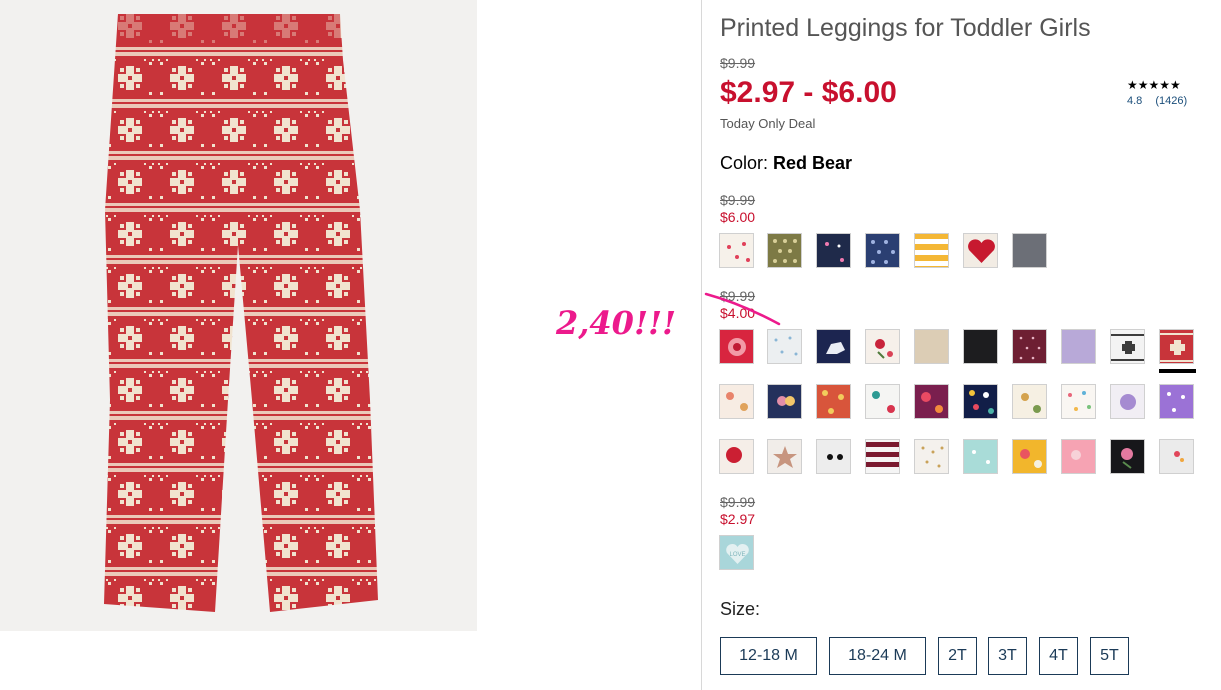 The height and width of the screenshot is (690, 1221). What do you see at coordinates (1135, 101) in the screenshot?
I see `rating-value: 4.8` at bounding box center [1135, 101].